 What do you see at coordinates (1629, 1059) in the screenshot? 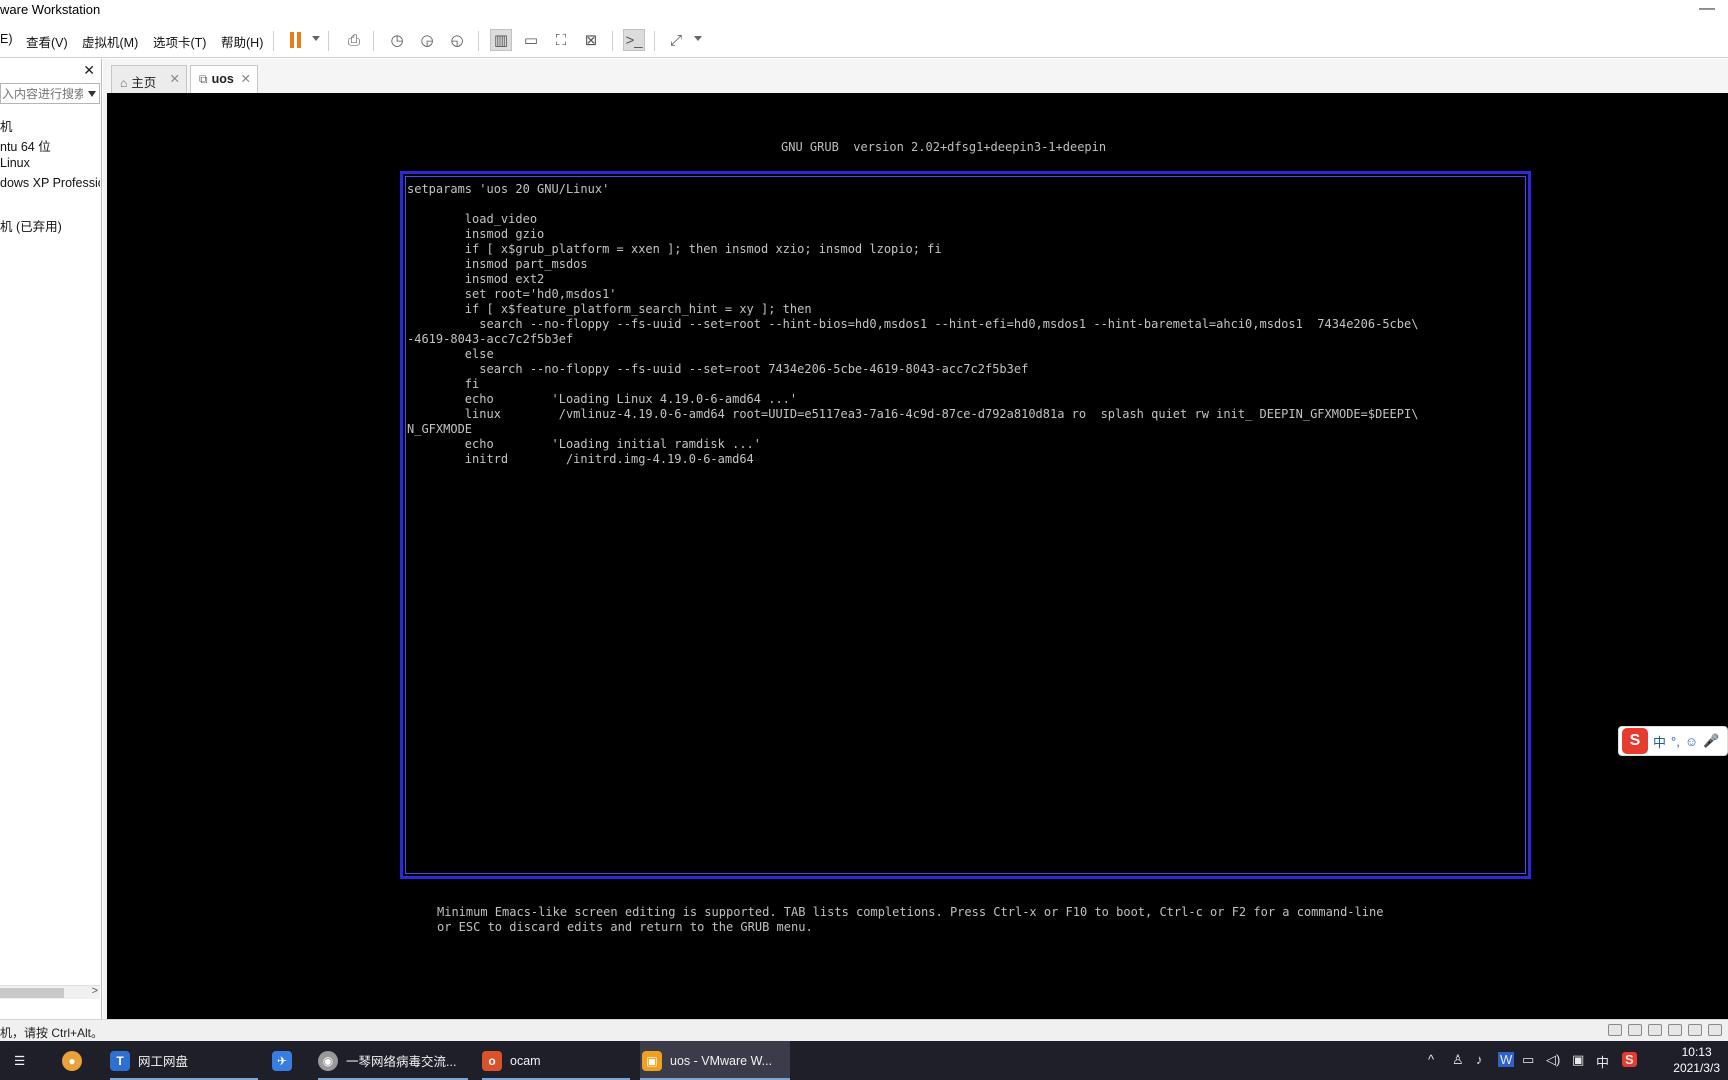
I see `sogou-tray-icon: S` at bounding box center [1629, 1059].